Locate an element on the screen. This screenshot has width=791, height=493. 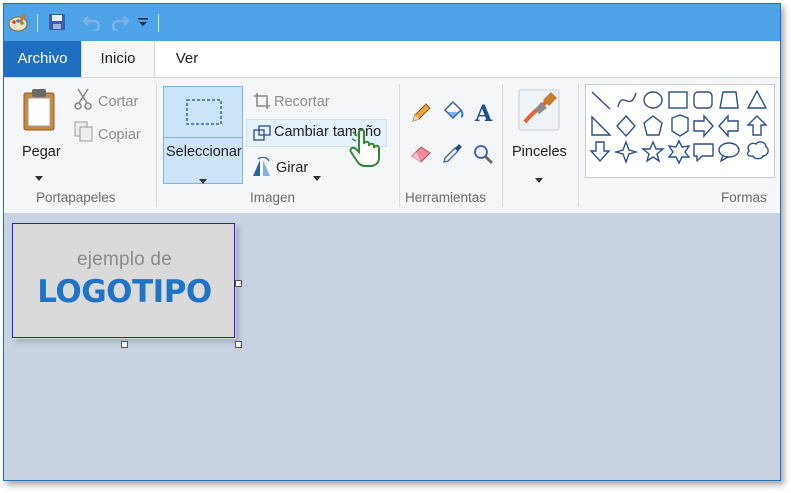
select-button-label: Seleccionar is located at coordinates (204, 152).